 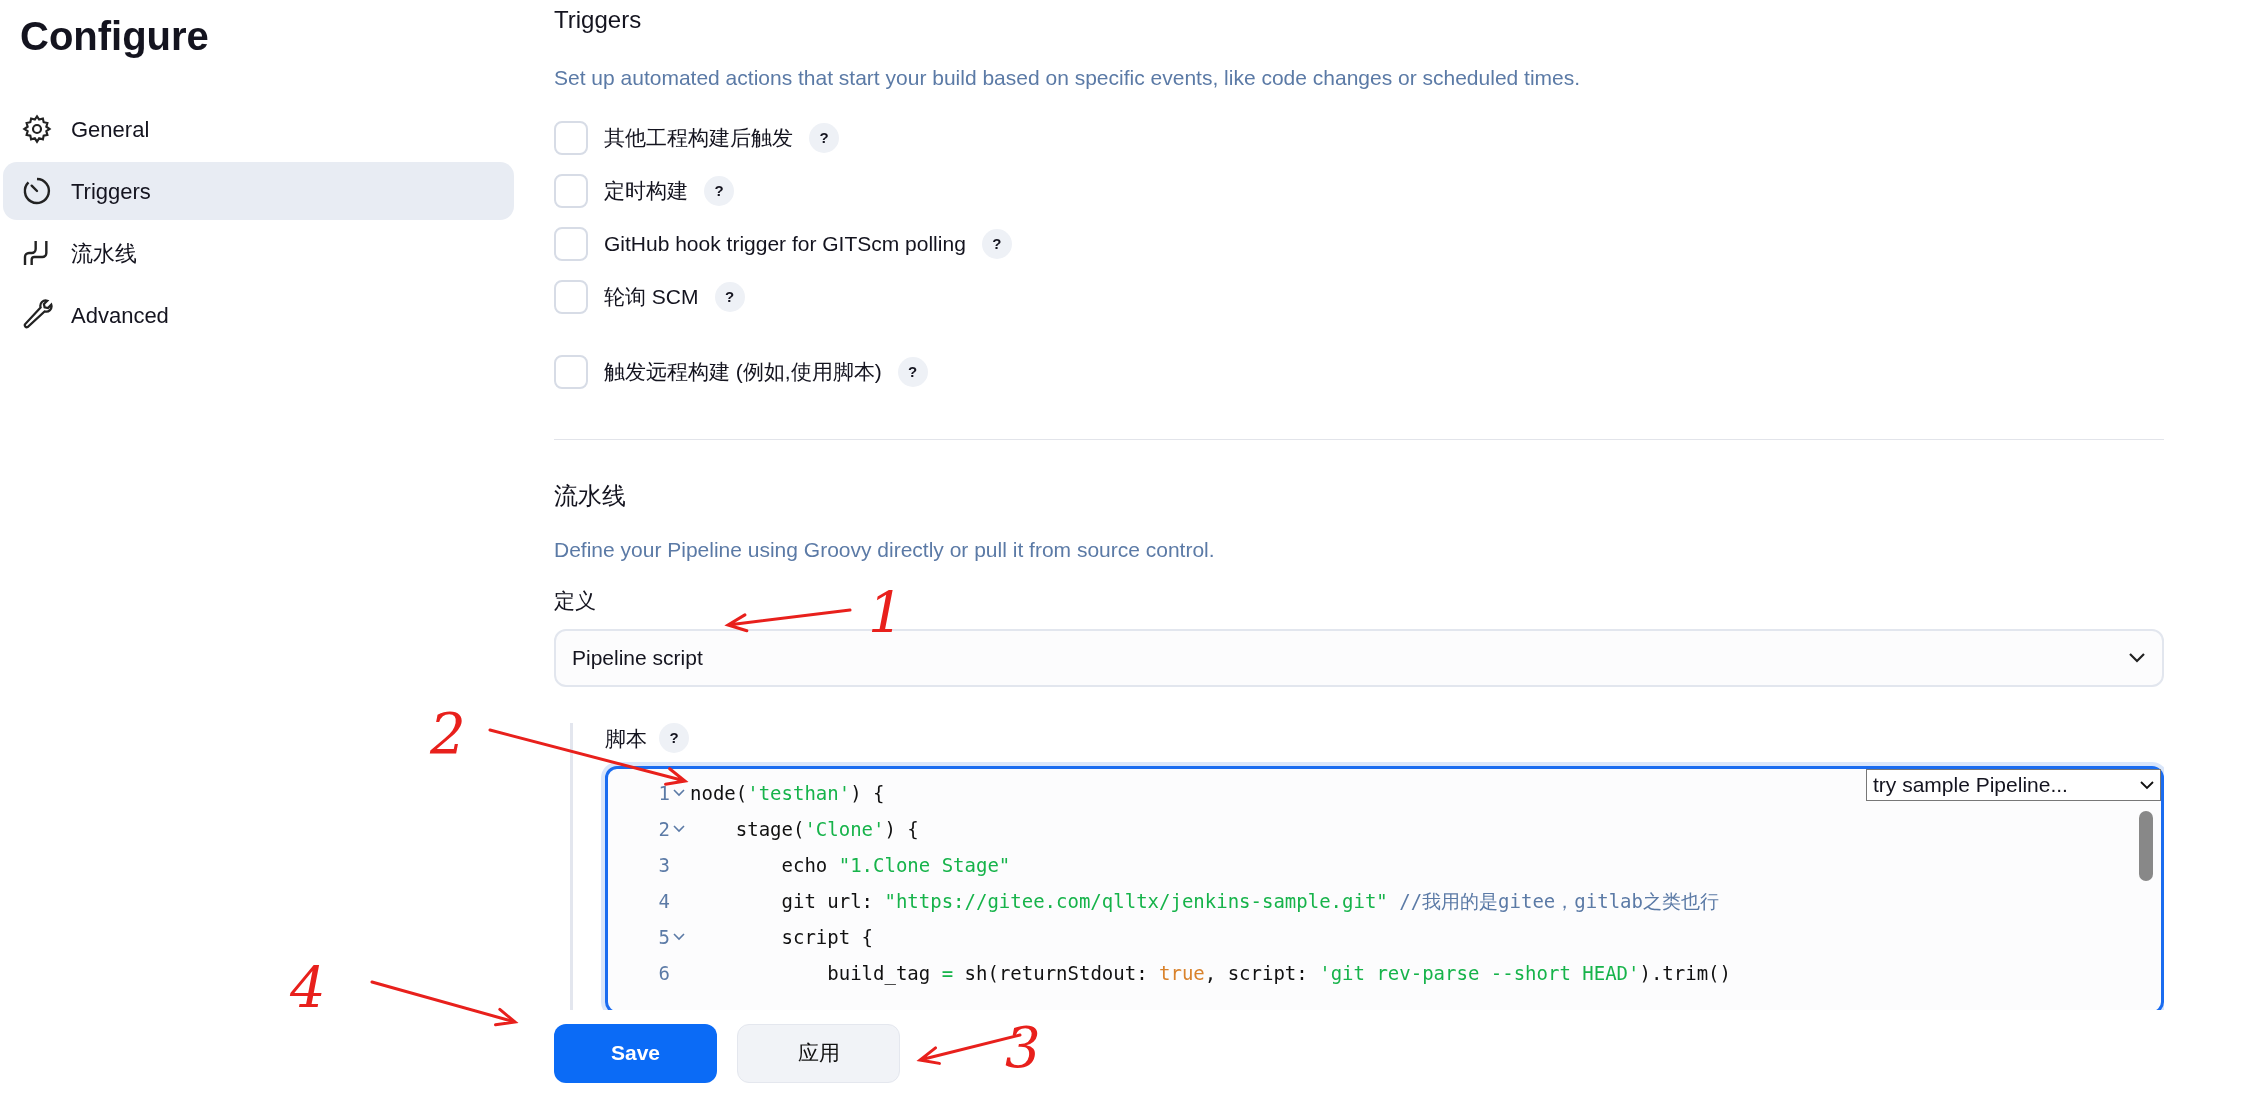 I want to click on line-number: 5, so click(x=664, y=937).